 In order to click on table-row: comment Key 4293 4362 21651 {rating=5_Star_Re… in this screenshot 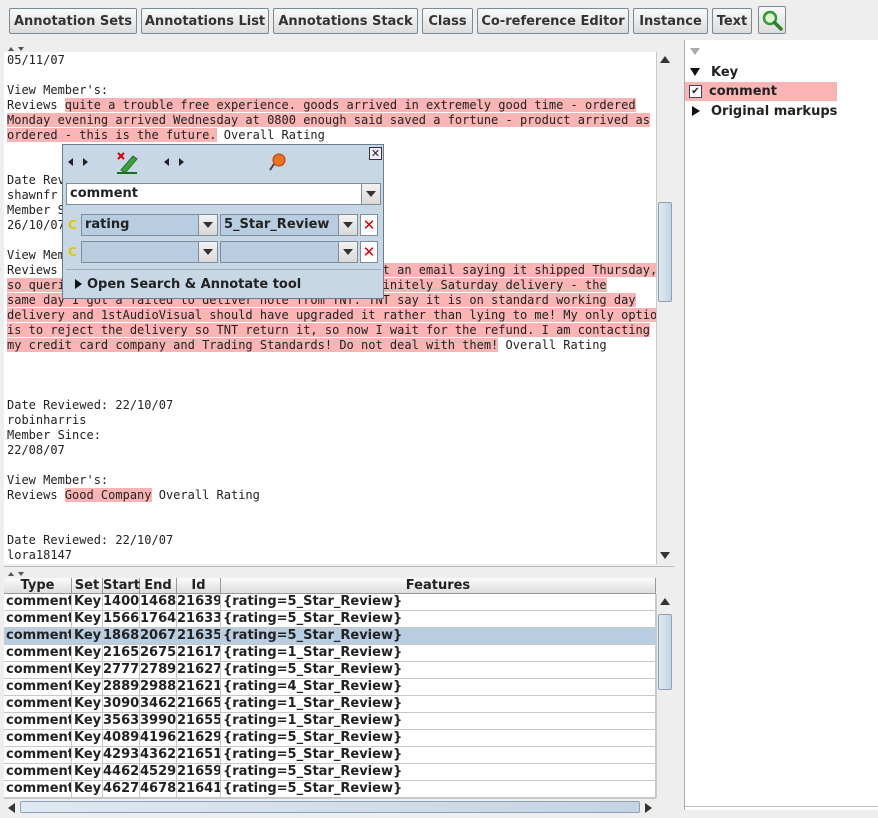, I will do `click(330, 755)`.